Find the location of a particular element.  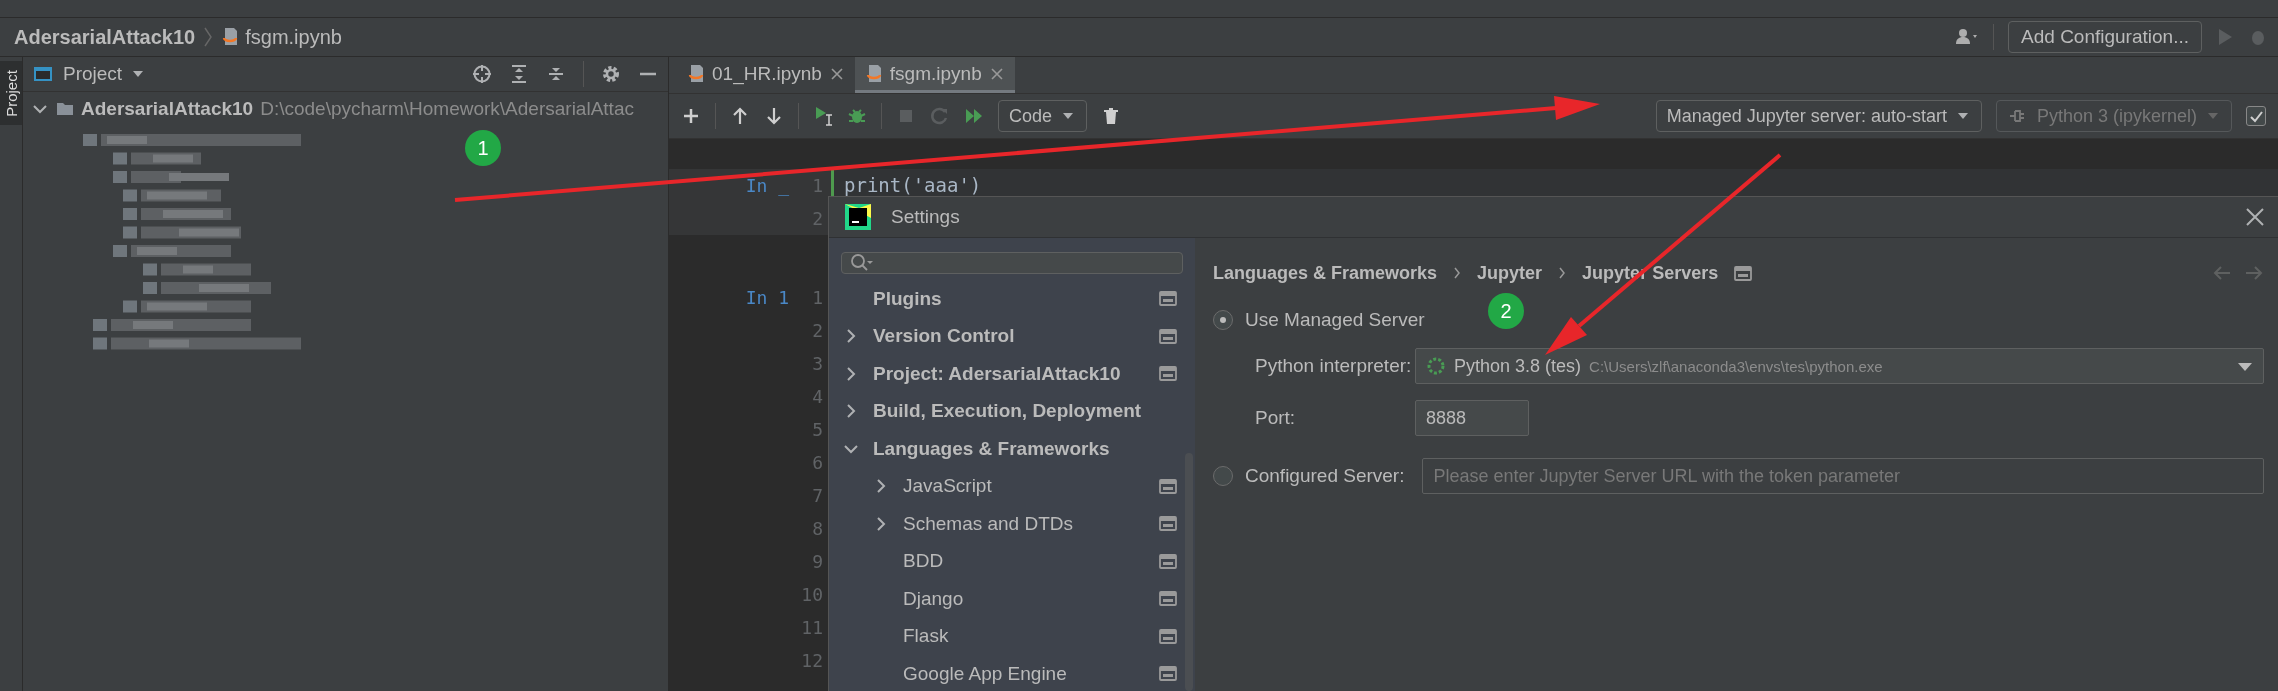

folder-path: D:\code\pycharm\Homework\AdersarialAttac is located at coordinates (447, 109).